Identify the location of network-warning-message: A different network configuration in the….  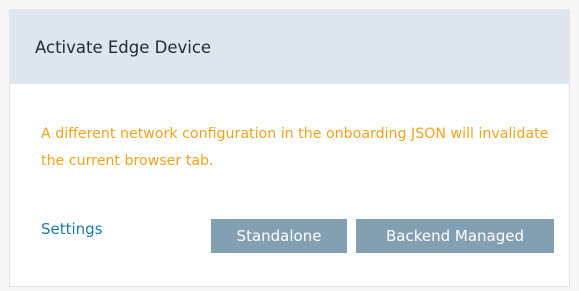
(295, 147).